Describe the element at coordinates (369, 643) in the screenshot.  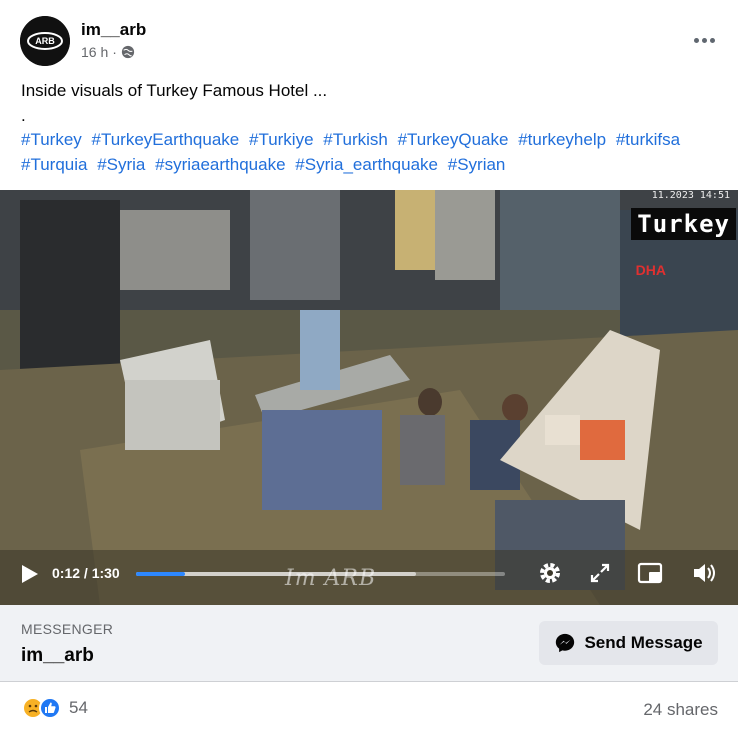
I see `messenger-panel: MESSENGER im__arb Send Message` at that location.